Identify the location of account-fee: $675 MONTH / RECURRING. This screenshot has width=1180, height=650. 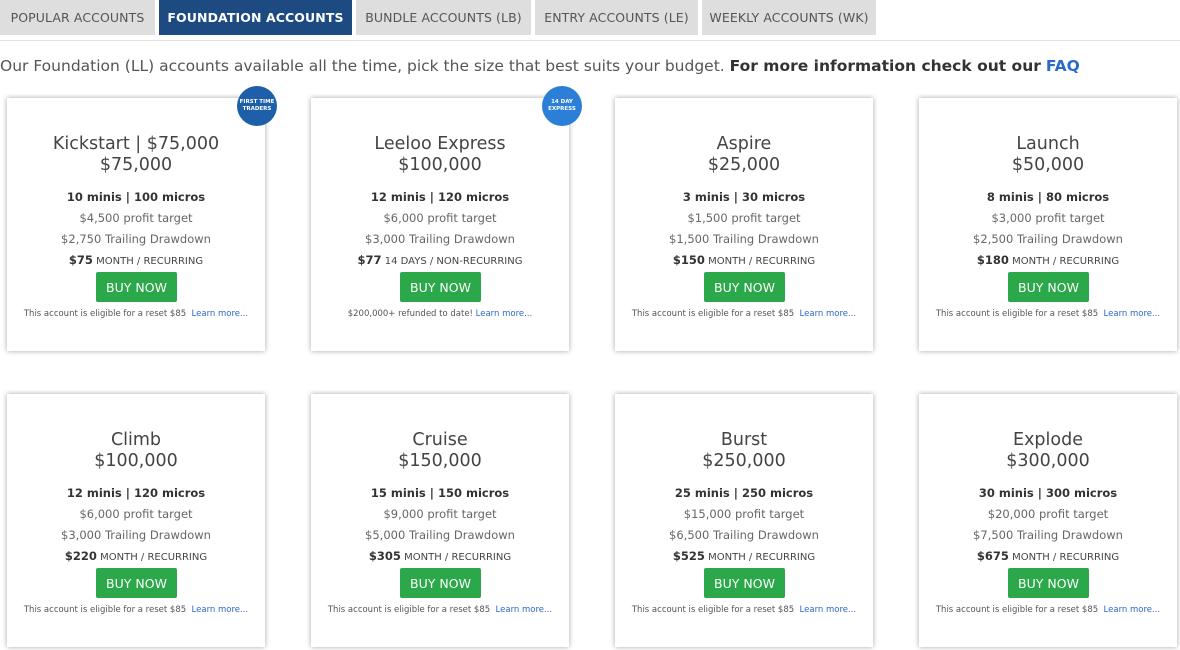
(1048, 556).